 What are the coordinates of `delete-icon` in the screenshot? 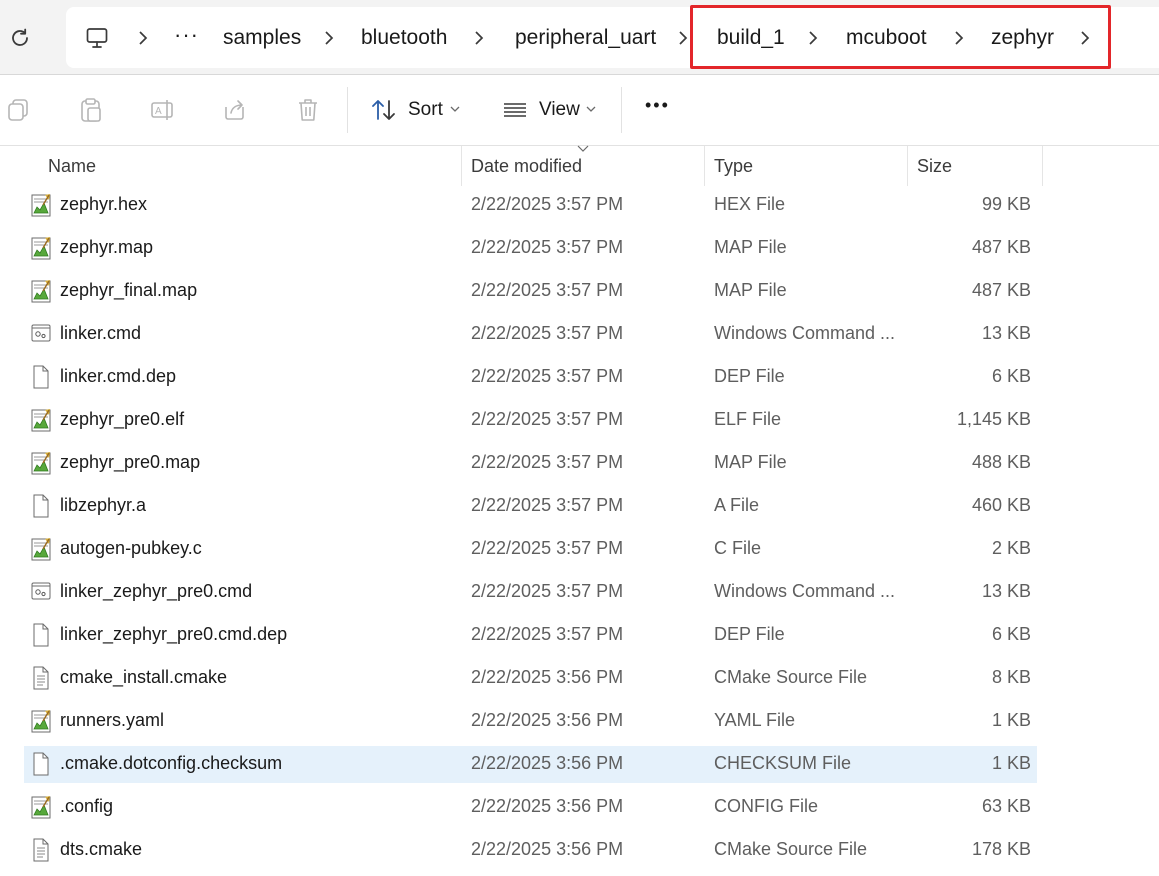 It's located at (308, 110).